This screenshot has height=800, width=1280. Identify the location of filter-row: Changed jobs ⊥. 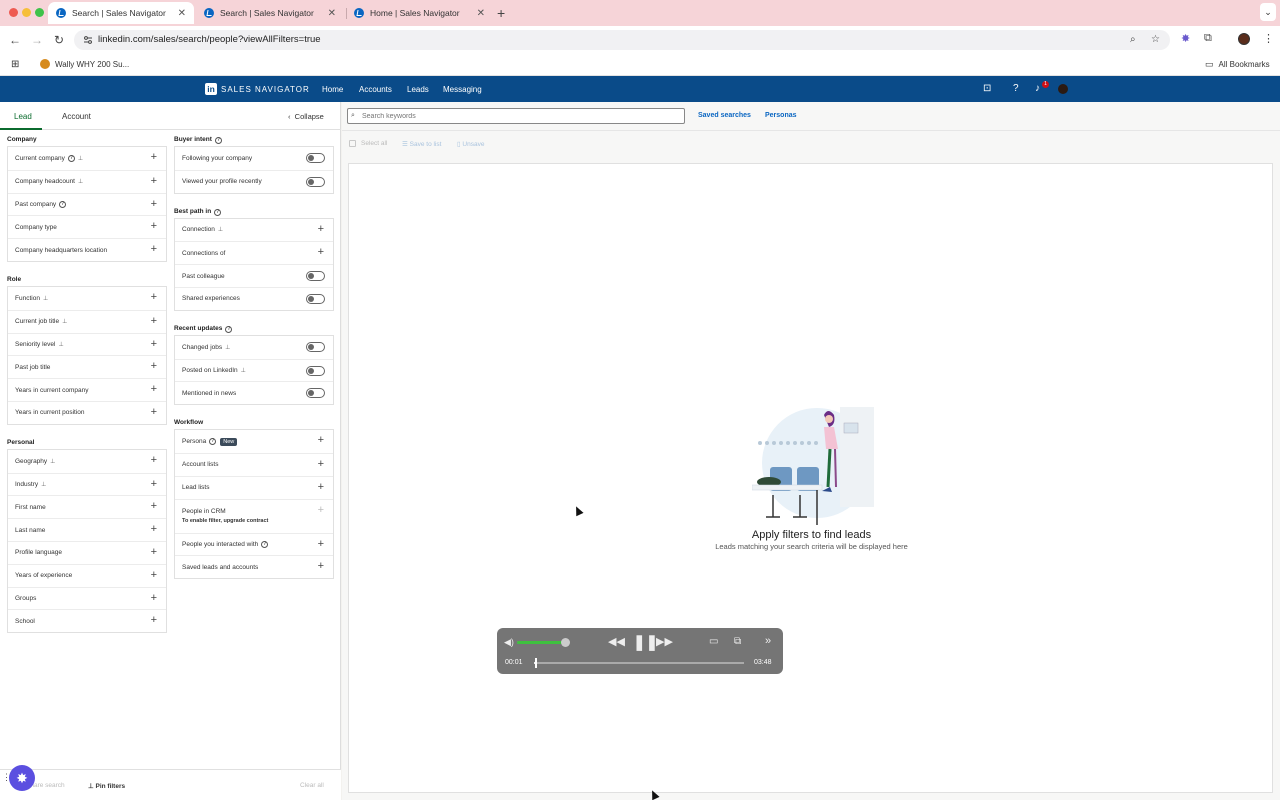
(254, 347).